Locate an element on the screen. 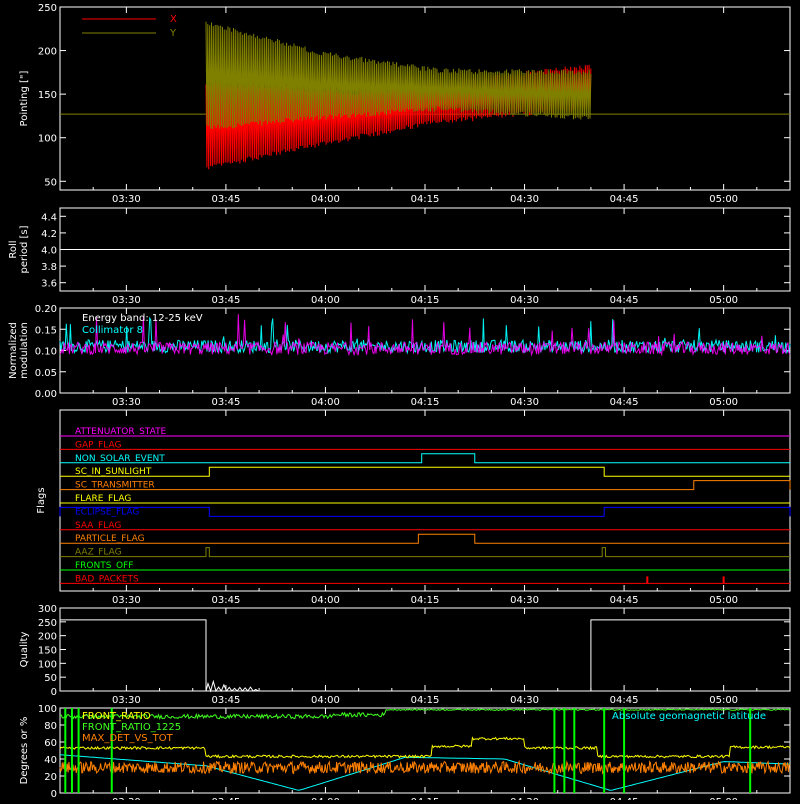  quality-xtick-label: 04:45 is located at coordinates (624, 700).